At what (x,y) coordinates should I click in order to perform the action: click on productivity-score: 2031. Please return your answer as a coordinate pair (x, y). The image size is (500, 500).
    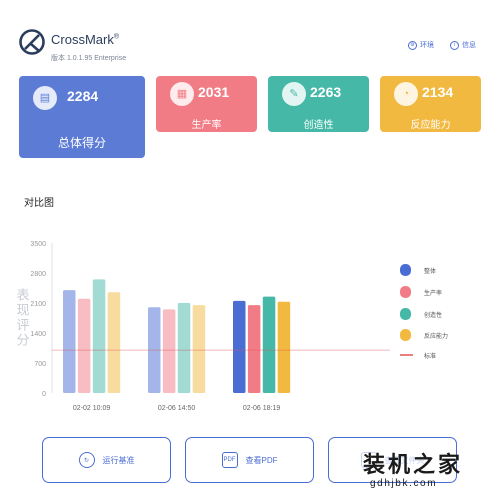
    Looking at the image, I should click on (214, 92).